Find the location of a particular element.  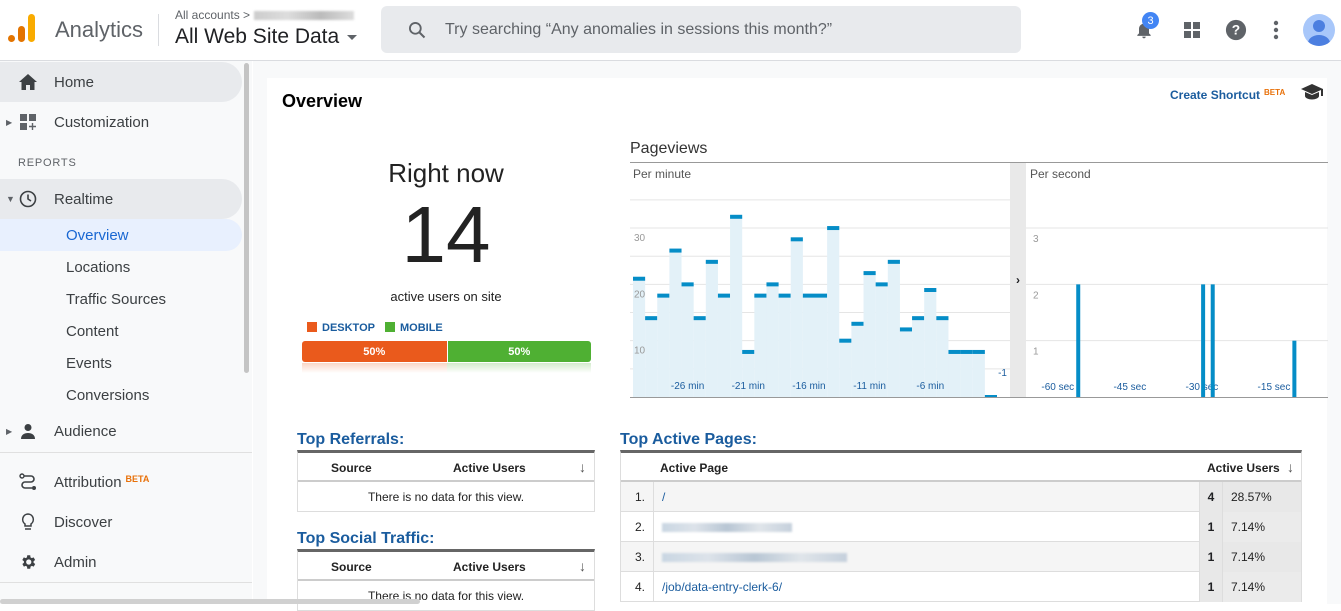

create-shortcut-link: Create Shortcut BETA is located at coordinates (1227, 95).